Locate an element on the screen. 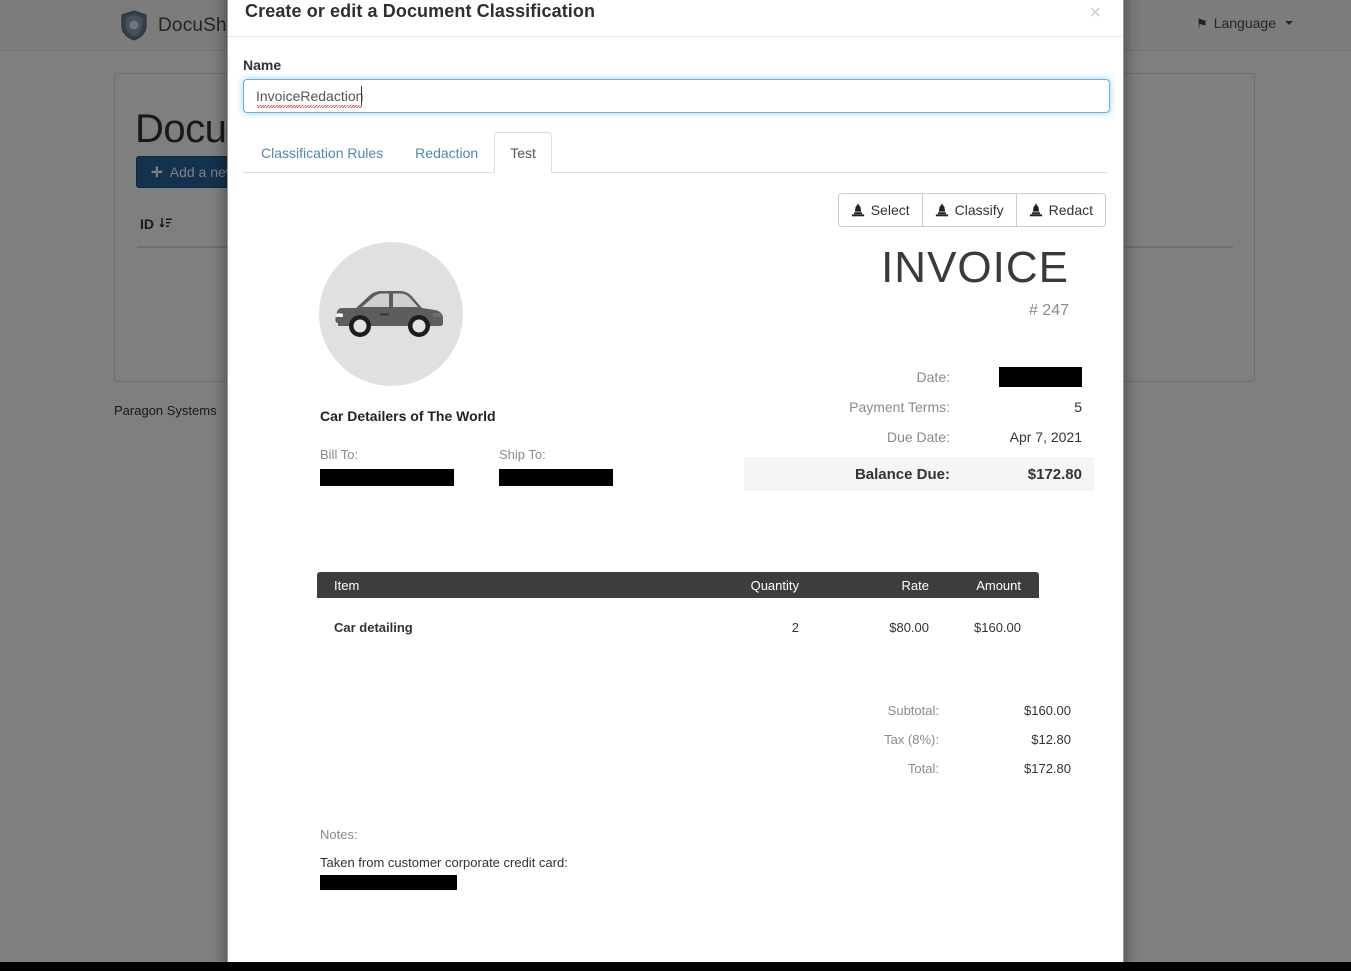 This screenshot has height=971, width=1351. redact-button: Redact is located at coordinates (1061, 210).